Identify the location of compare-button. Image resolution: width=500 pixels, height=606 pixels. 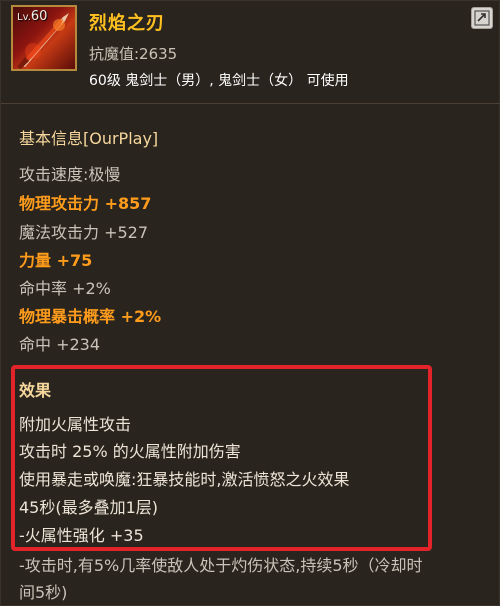
(482, 18).